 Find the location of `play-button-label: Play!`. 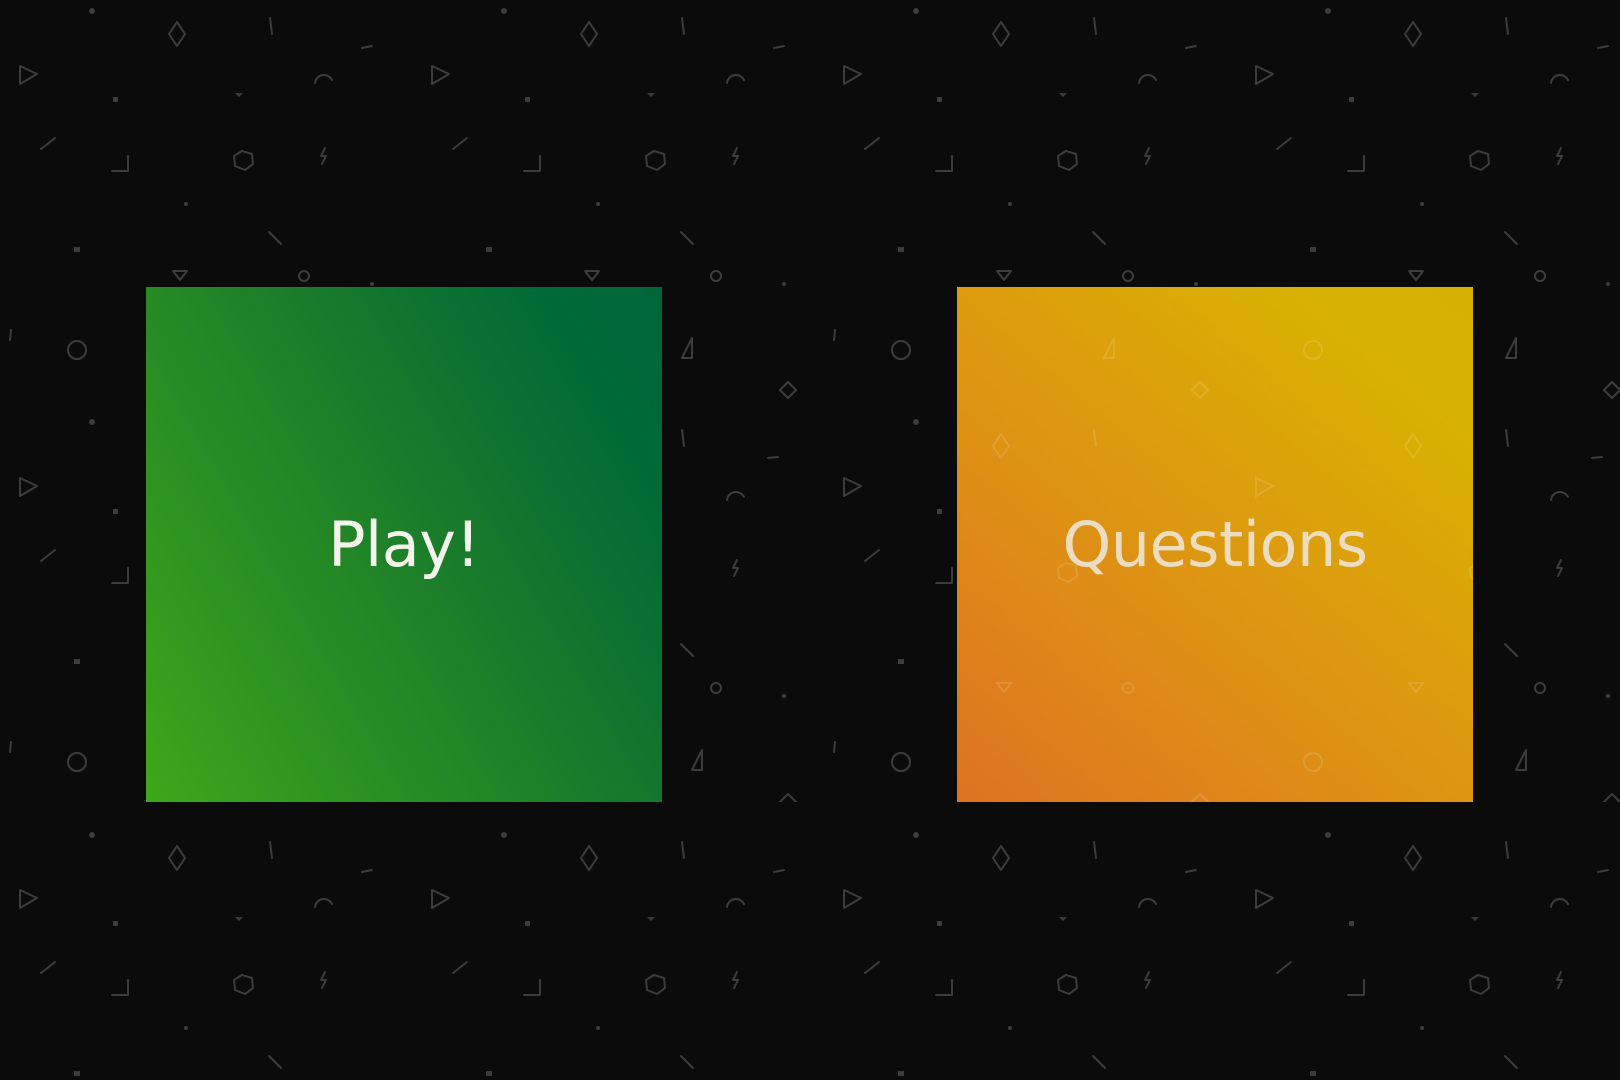

play-button-label: Play! is located at coordinates (404, 544).